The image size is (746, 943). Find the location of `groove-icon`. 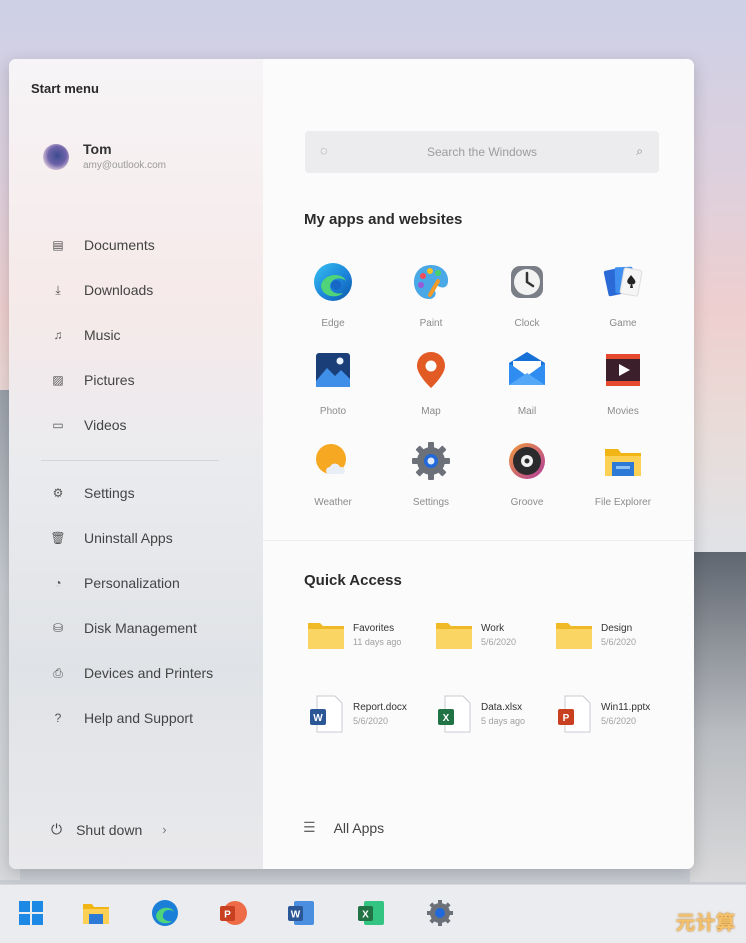

groove-icon is located at coordinates (527, 461).